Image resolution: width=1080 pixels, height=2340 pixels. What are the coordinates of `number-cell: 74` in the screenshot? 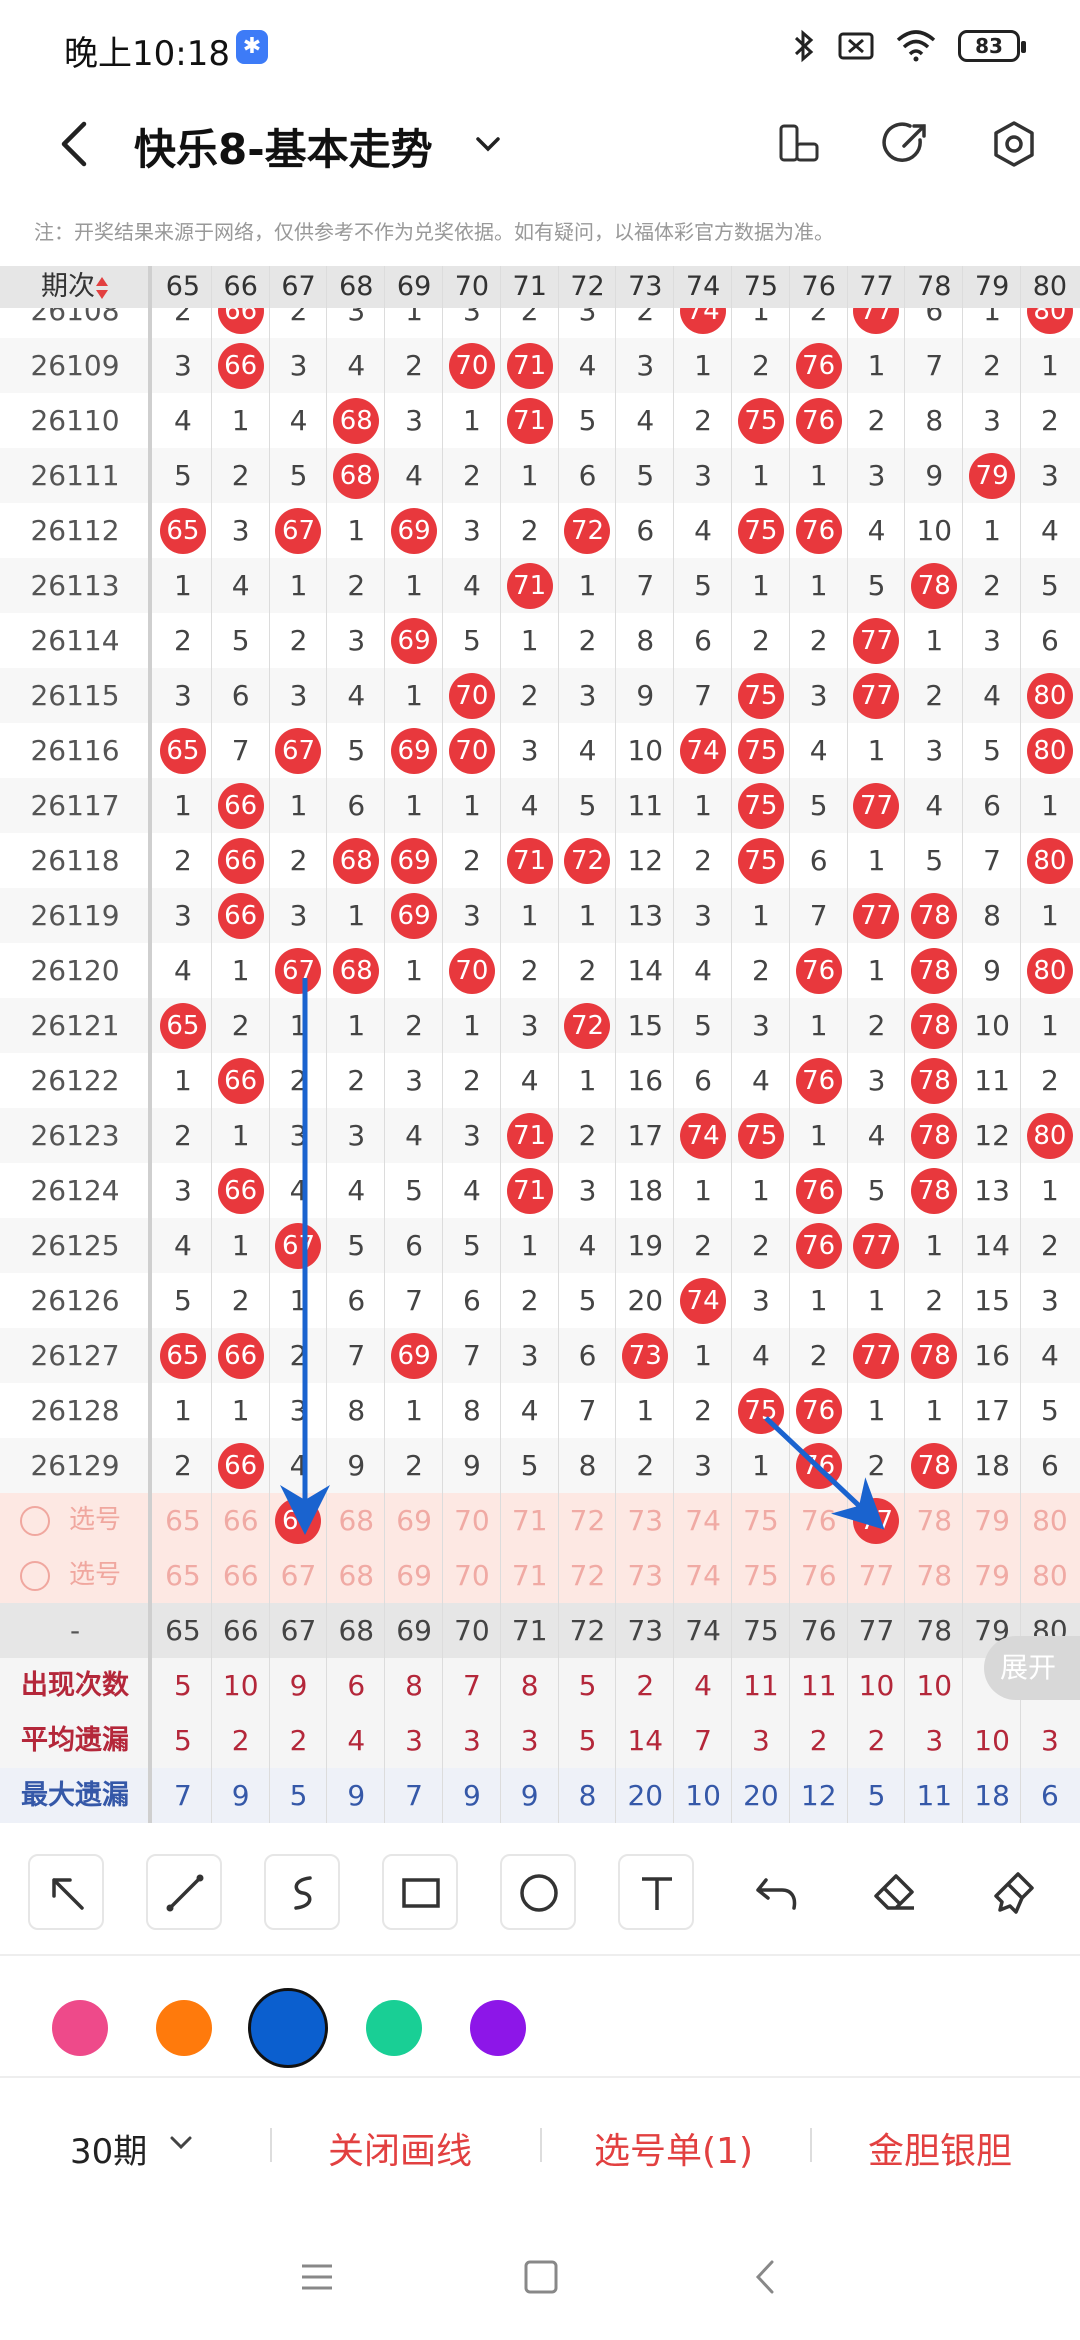 It's located at (703, 750).